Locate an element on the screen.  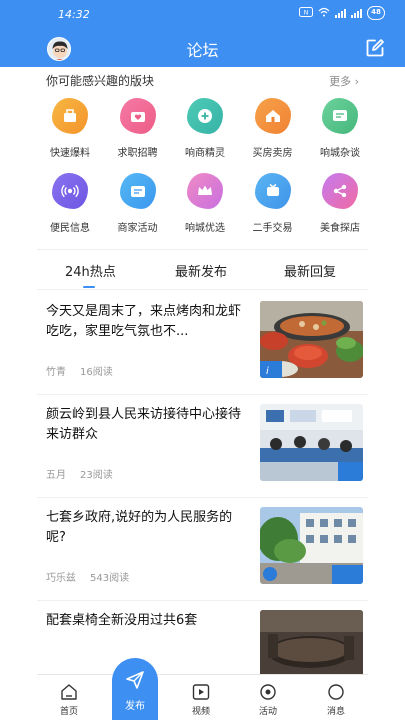
play-icon is located at coordinates (201, 692).